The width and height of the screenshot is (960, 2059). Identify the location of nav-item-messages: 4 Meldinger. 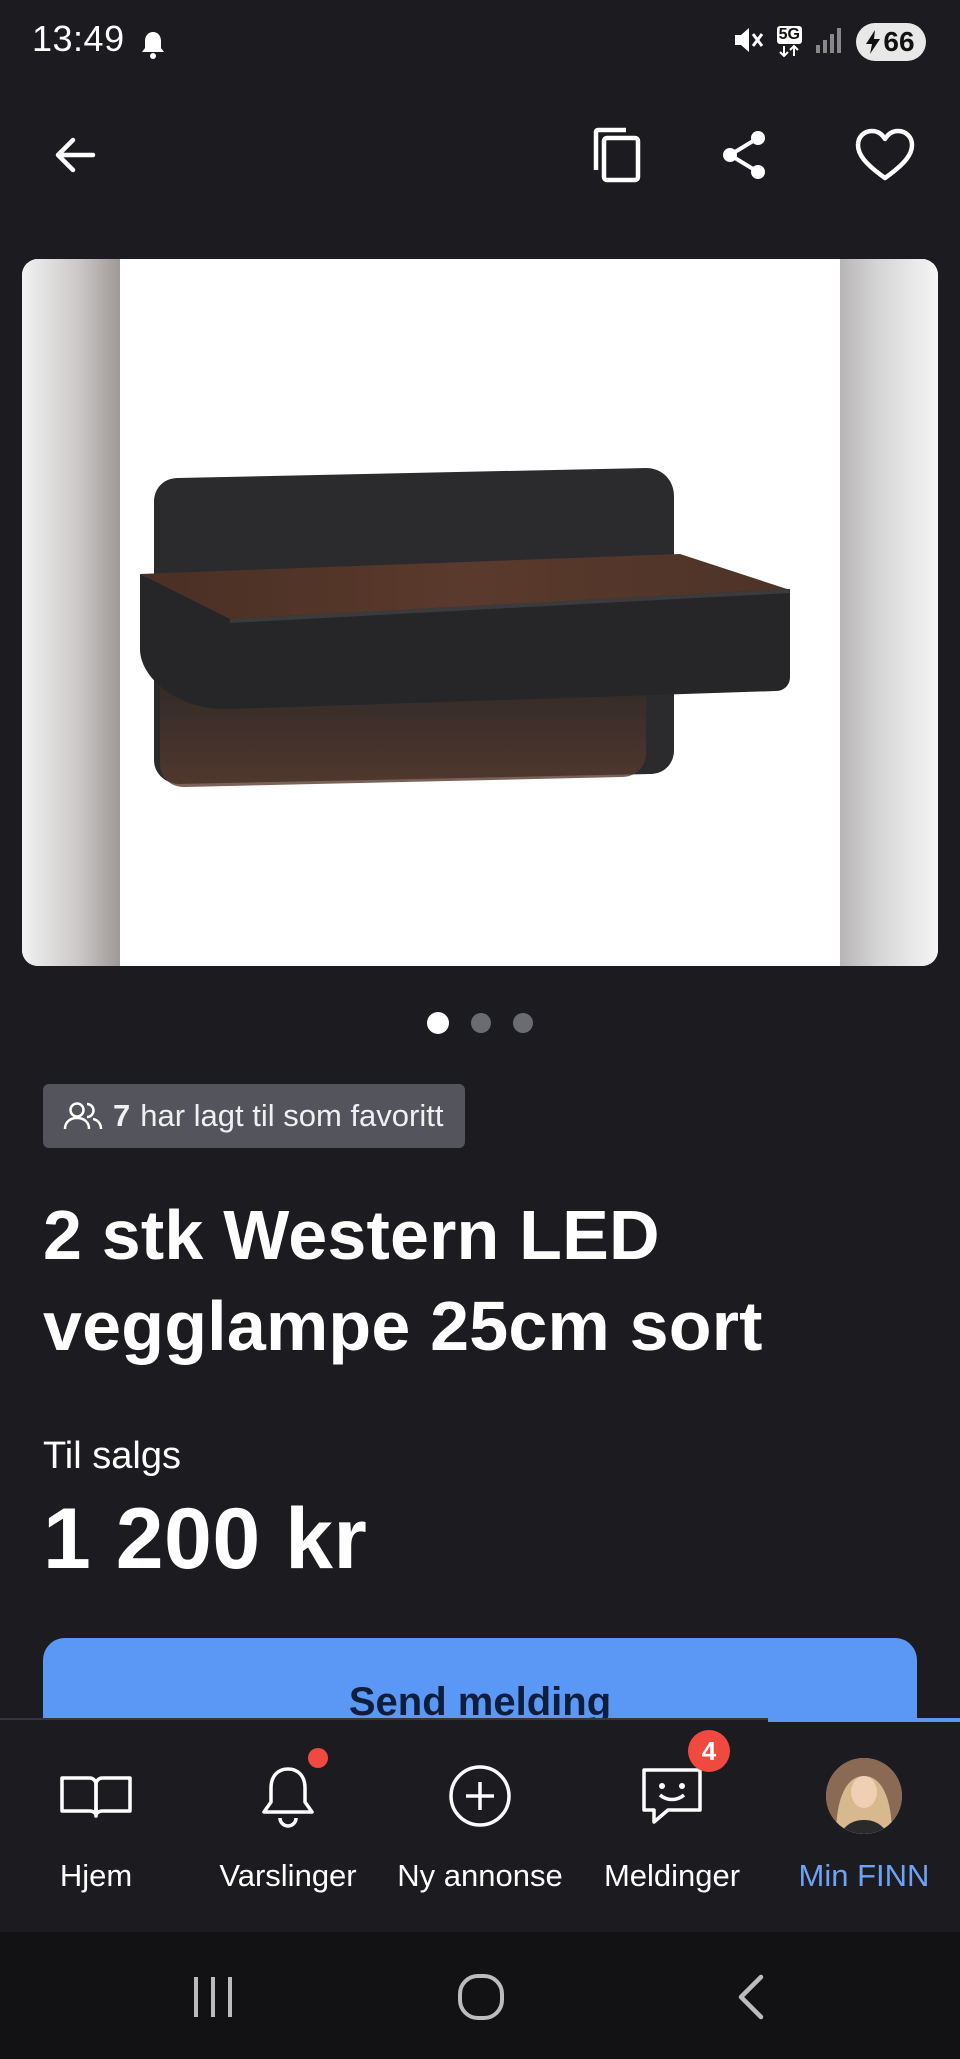
(672, 1825).